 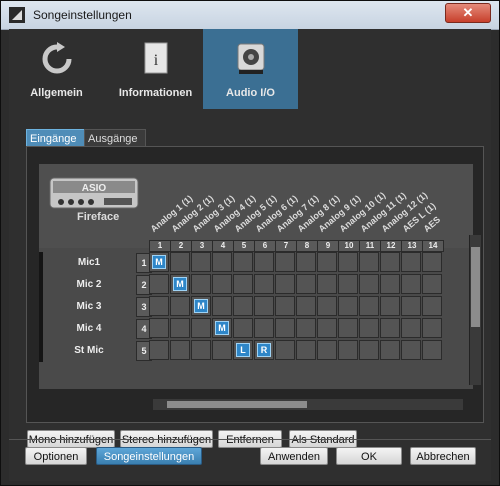 I want to click on channel-assignment: R, so click(x=264, y=350).